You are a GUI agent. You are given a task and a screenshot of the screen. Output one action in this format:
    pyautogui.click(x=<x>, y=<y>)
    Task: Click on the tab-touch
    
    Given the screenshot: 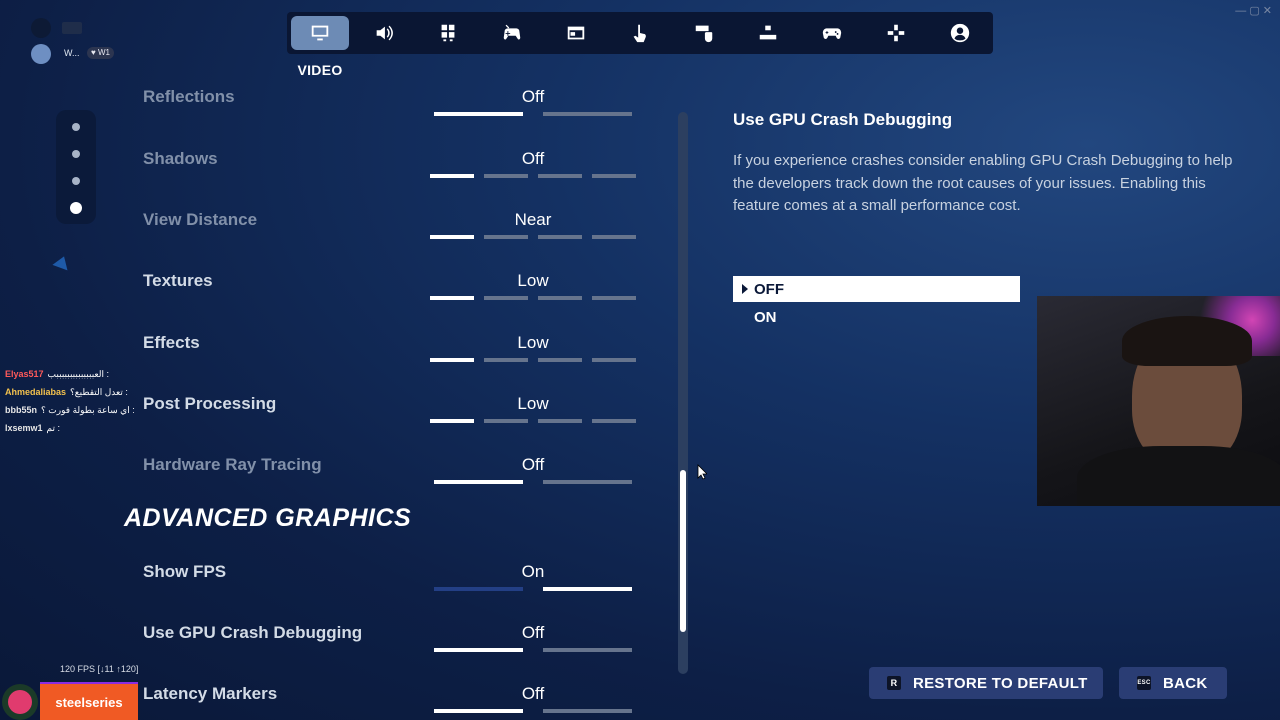 What is the action you would take?
    pyautogui.click(x=640, y=33)
    